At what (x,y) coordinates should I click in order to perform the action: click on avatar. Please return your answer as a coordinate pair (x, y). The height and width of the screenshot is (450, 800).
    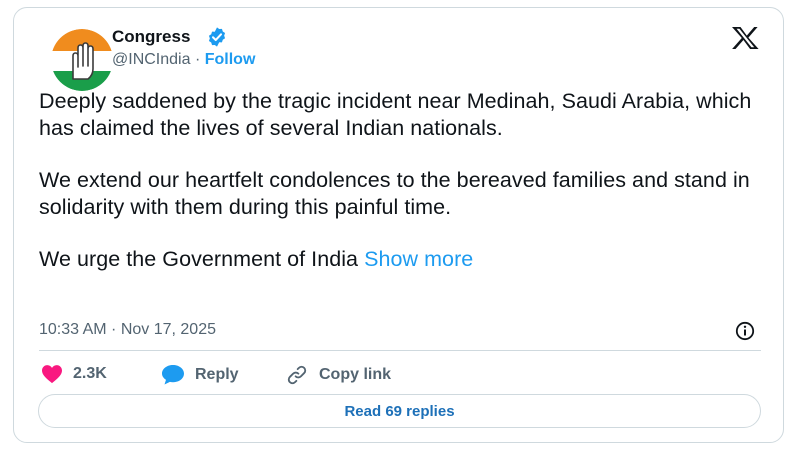
    Looking at the image, I should click on (82, 60).